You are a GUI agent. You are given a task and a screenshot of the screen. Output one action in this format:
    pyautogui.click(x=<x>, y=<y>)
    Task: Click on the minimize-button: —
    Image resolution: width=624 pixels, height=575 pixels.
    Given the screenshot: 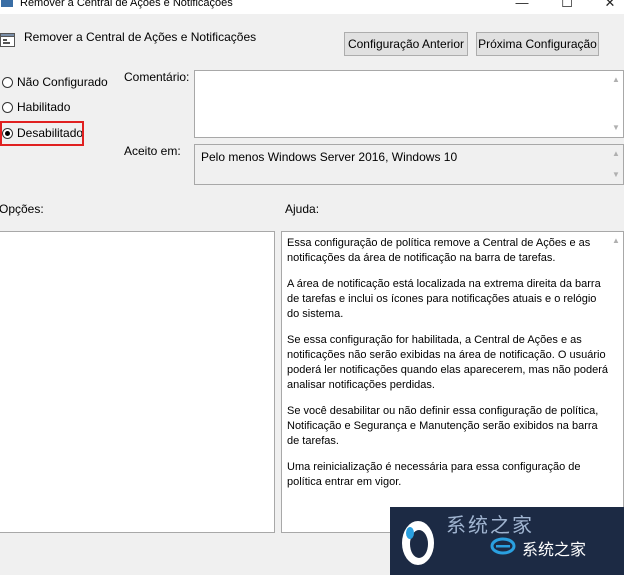 What is the action you would take?
    pyautogui.click(x=522, y=6)
    